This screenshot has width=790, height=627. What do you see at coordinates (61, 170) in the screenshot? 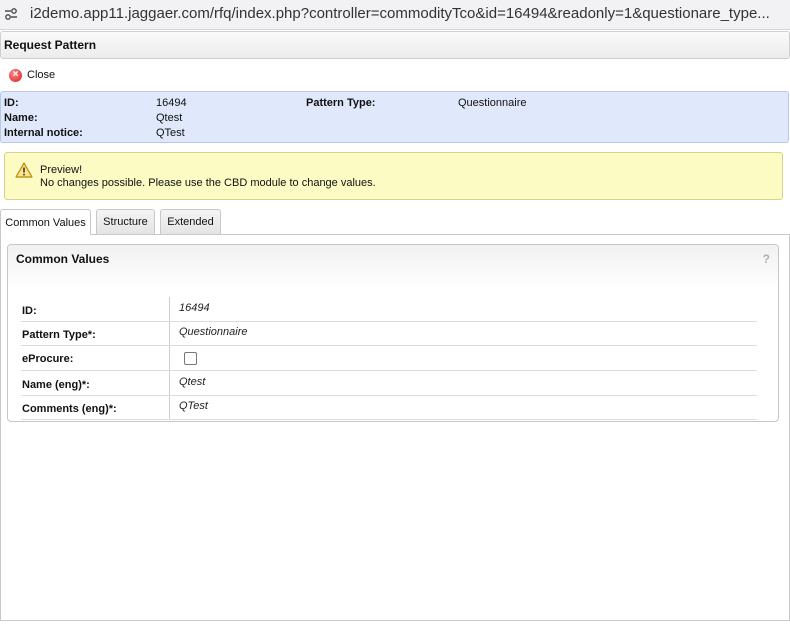
I see `warning-title: Preview!` at bounding box center [61, 170].